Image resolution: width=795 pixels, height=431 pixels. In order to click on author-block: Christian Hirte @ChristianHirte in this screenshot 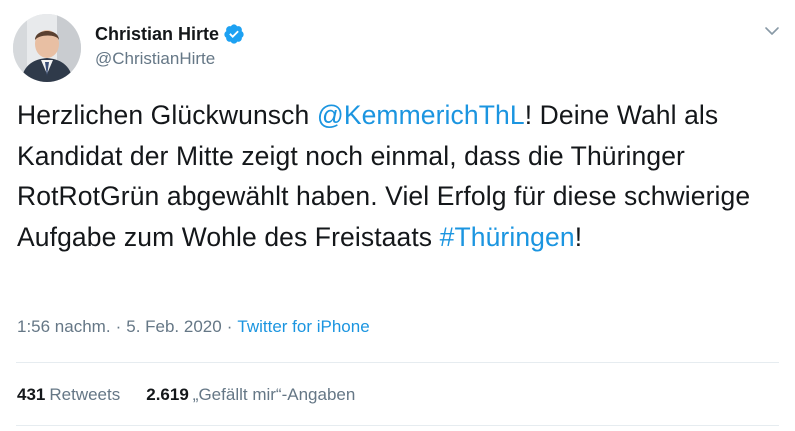, I will do `click(170, 45)`.